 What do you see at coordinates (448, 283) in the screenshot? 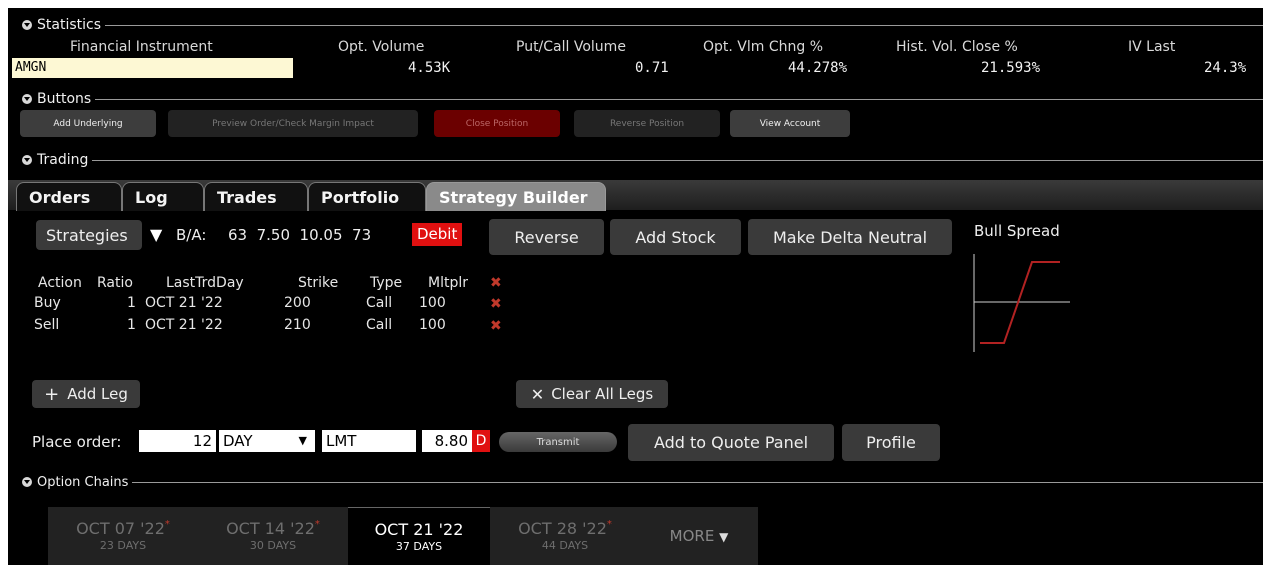
I see `leg-header-mltplr: Mltplr` at bounding box center [448, 283].